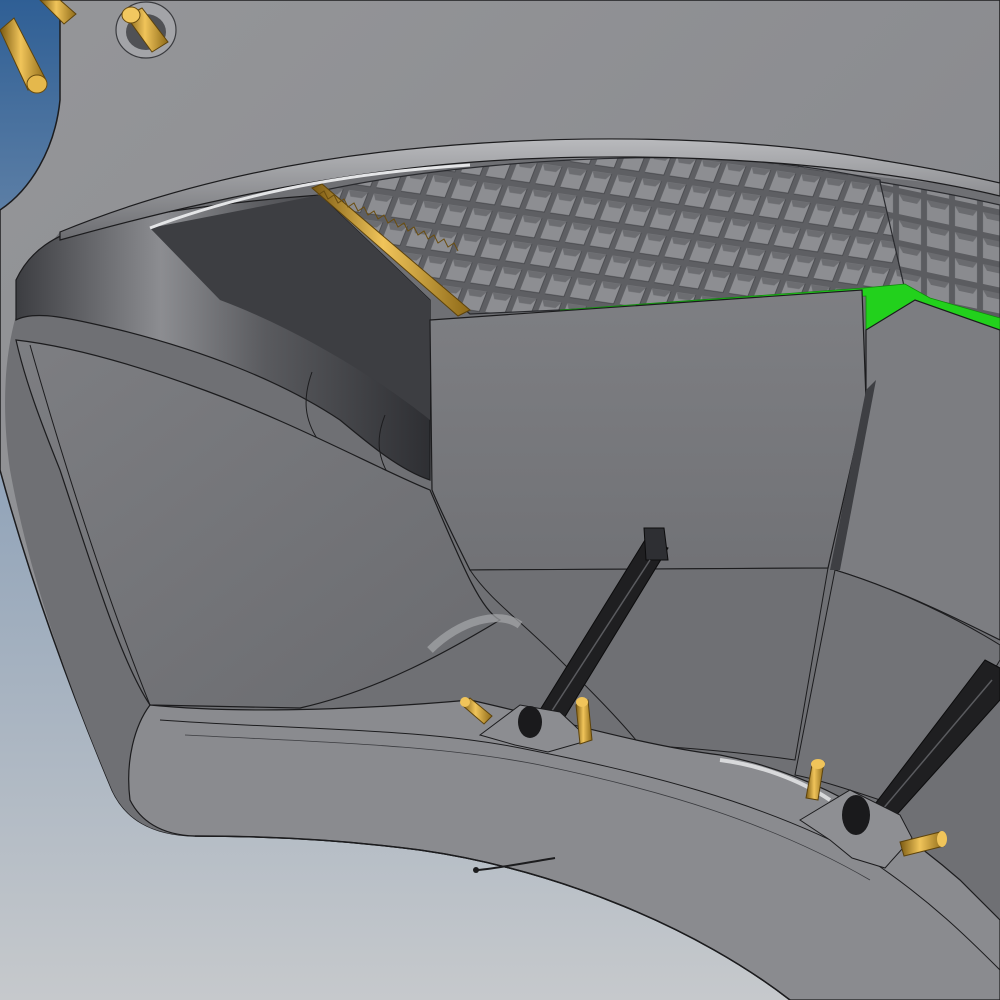  What do you see at coordinates (476, 870) in the screenshot?
I see `cable-end` at bounding box center [476, 870].